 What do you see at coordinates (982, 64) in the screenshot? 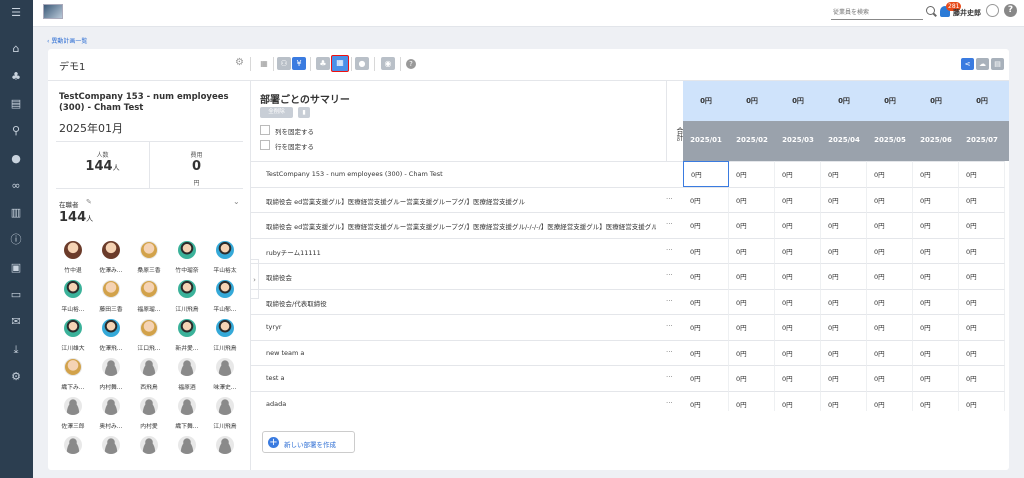
I see `cloud-button: ☁` at bounding box center [982, 64].